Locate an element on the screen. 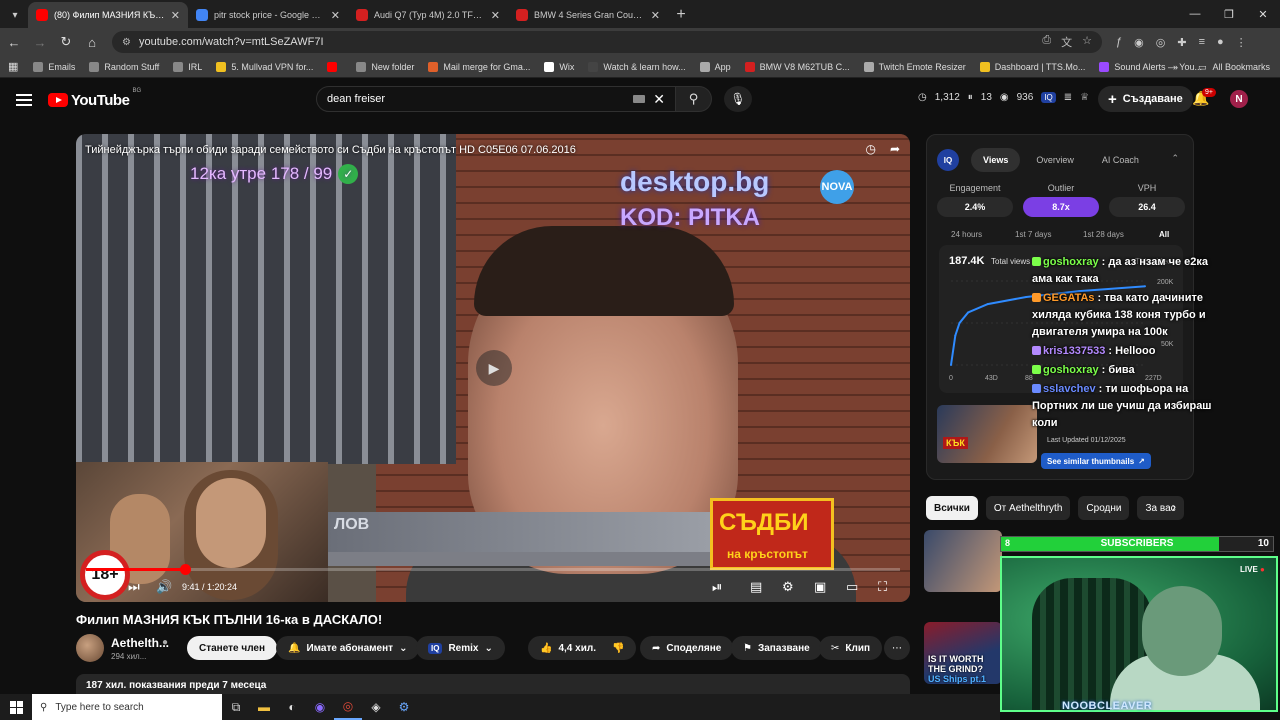 The height and width of the screenshot is (720, 1280). channel-avatar is located at coordinates (90, 648).